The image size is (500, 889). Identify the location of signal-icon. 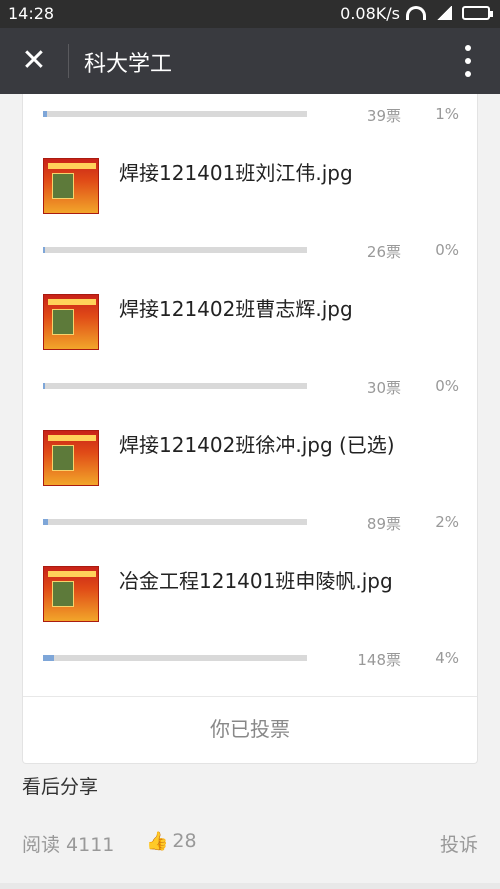
(444, 13).